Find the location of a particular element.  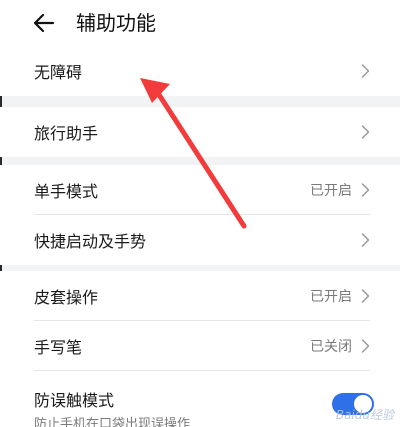

row-stylus: 手写笔 已关闭 is located at coordinates (200, 346).